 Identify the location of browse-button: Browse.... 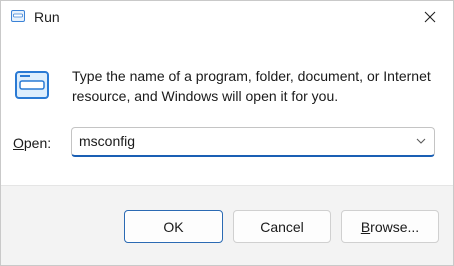
(390, 226).